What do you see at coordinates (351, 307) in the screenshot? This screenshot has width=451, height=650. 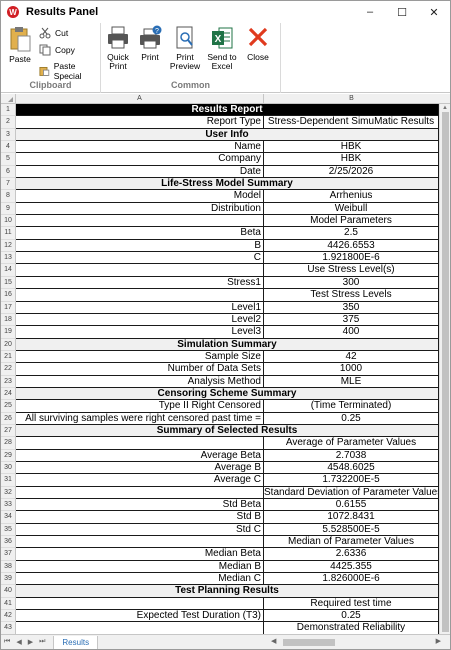 I see `value-cell: 350` at bounding box center [351, 307].